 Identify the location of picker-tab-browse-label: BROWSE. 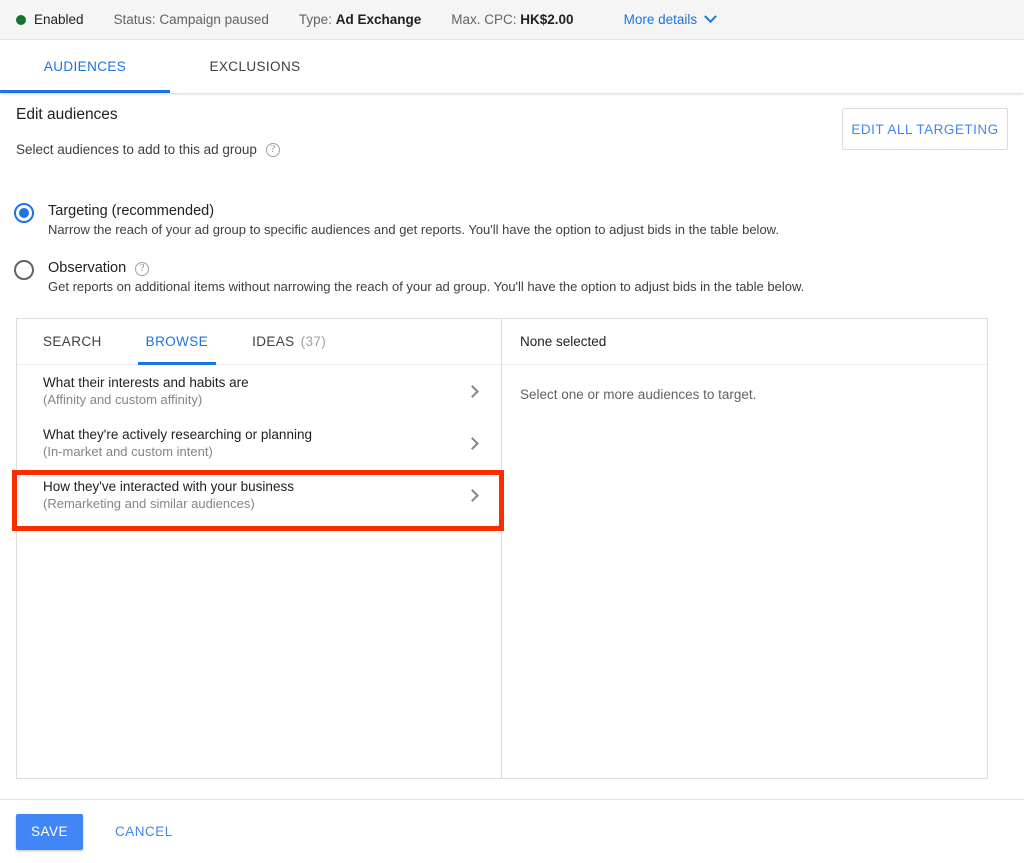
(177, 341).